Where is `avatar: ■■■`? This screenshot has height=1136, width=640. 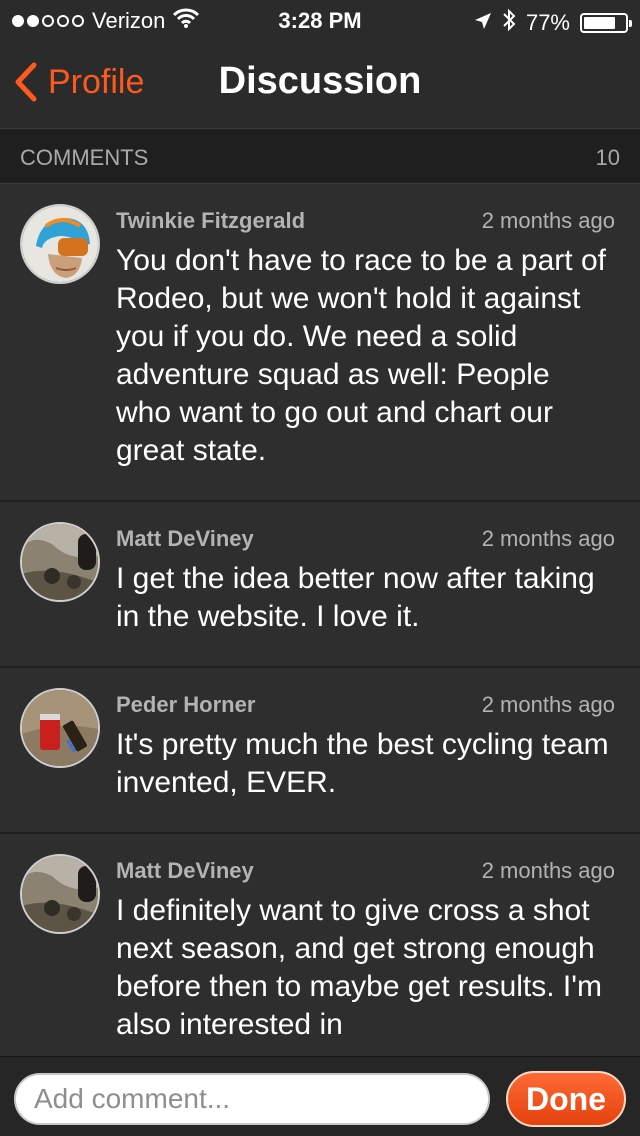 avatar: ■■■ is located at coordinates (60, 728).